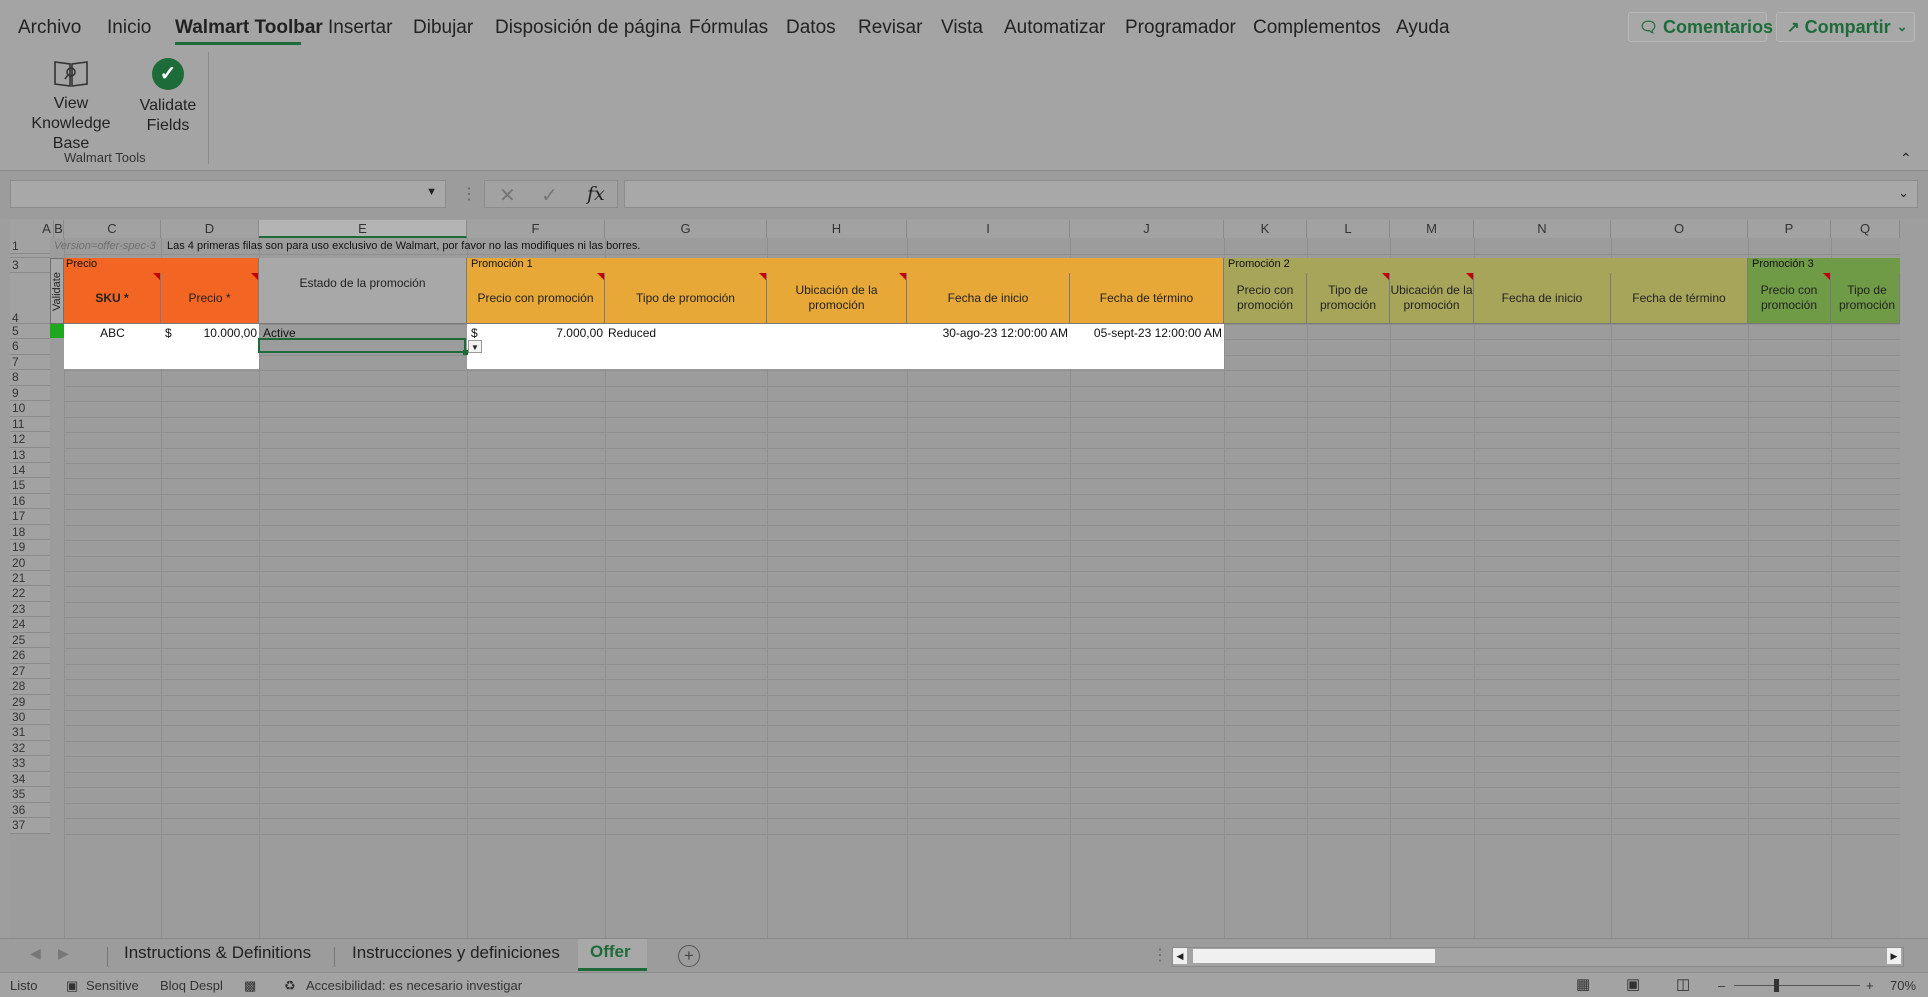  What do you see at coordinates (30, 764) in the screenshot?
I see `row-header: 33` at bounding box center [30, 764].